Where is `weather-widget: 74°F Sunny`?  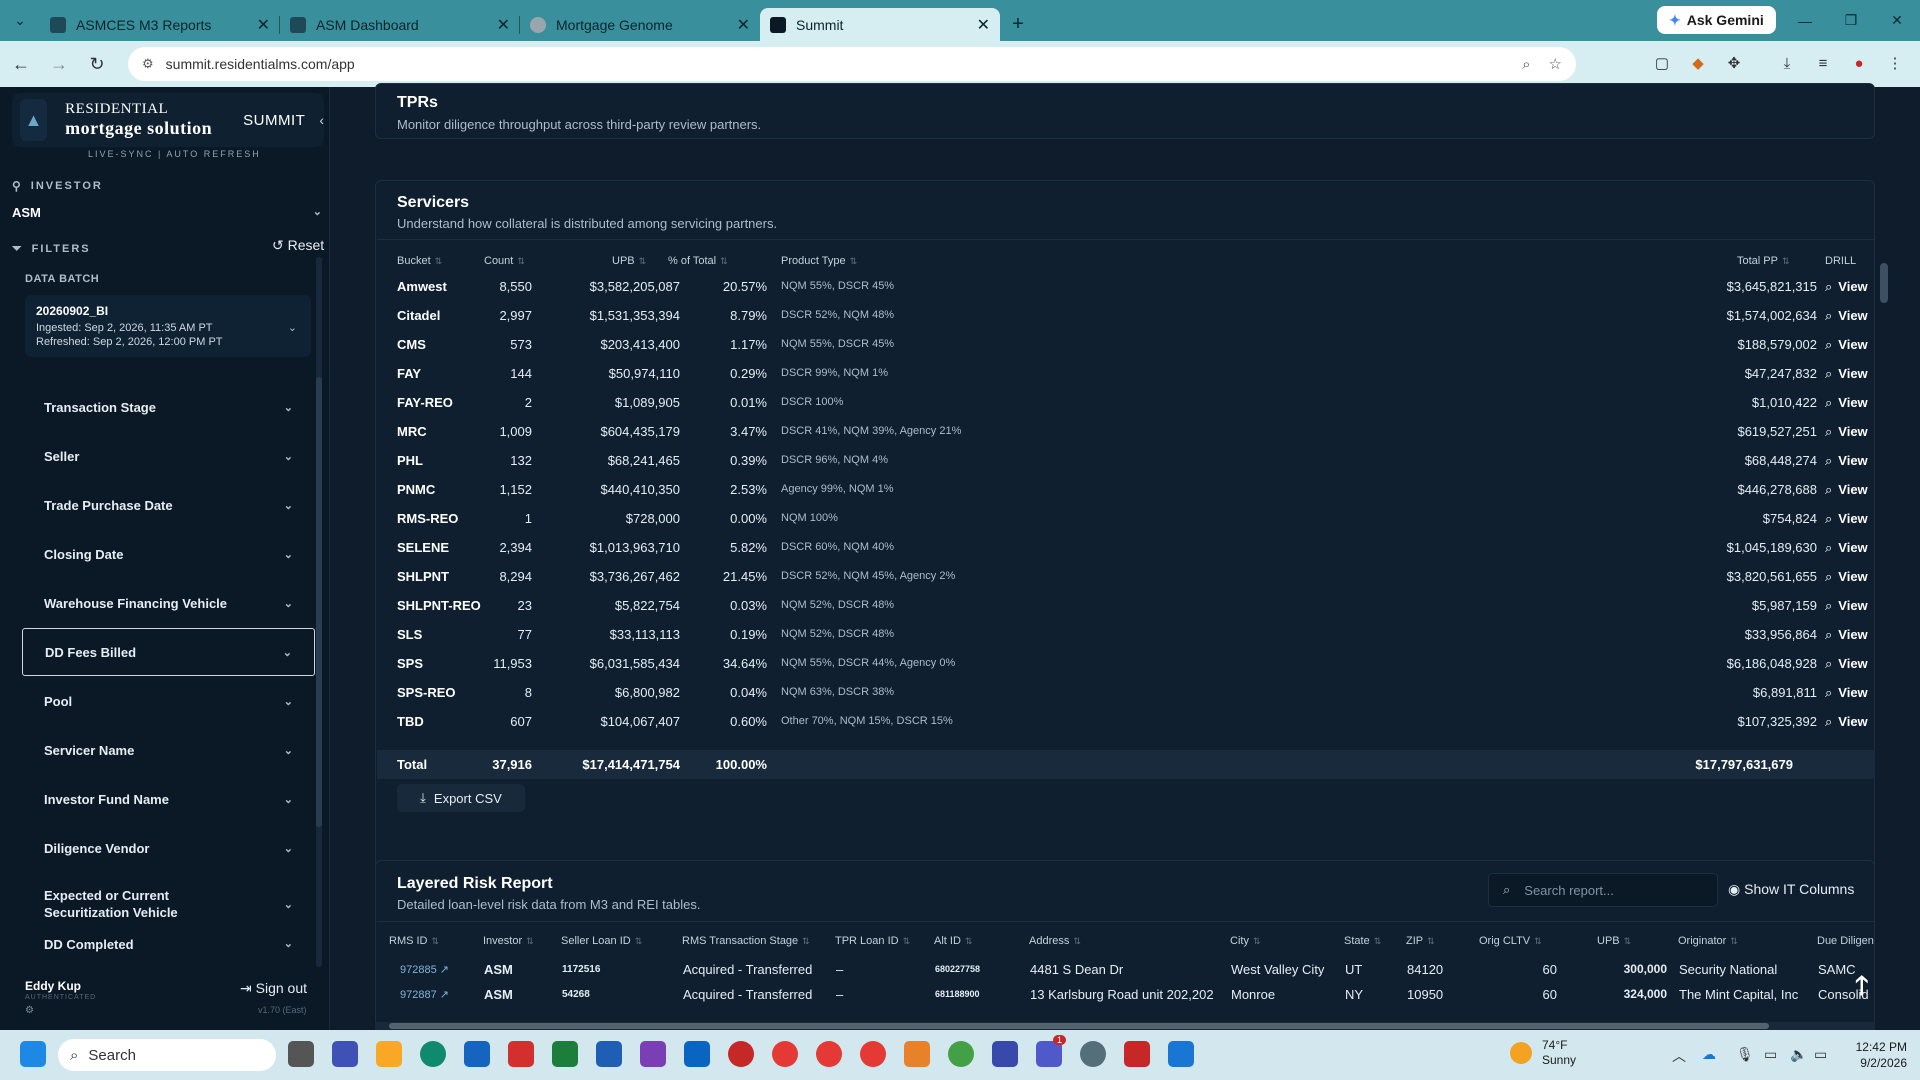
weather-widget: 74°F Sunny is located at coordinates (1543, 1053).